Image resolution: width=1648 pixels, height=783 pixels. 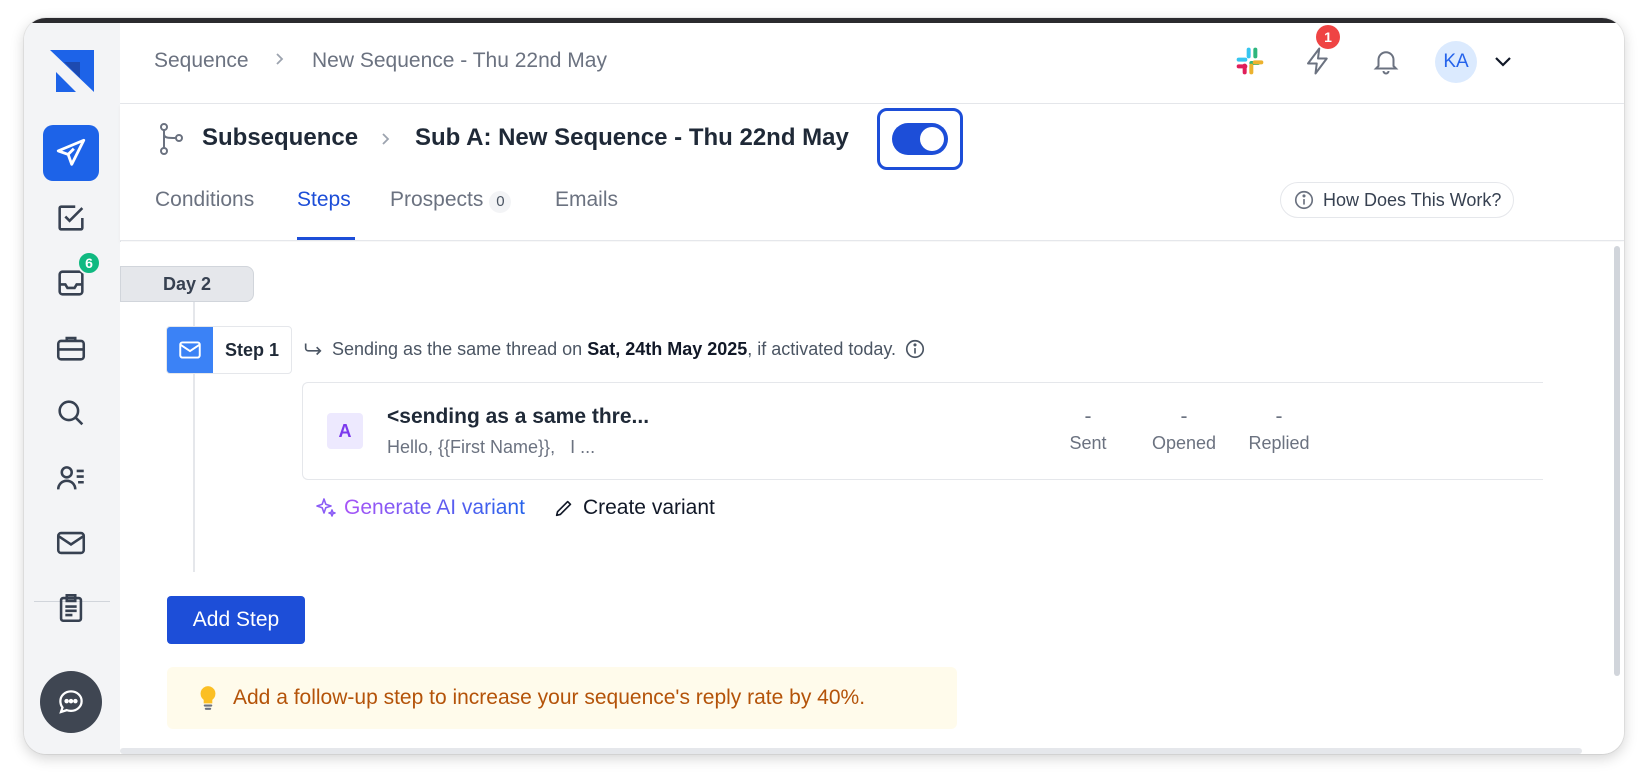 I want to click on tab-prospects: Prospects 0, so click(x=451, y=200).